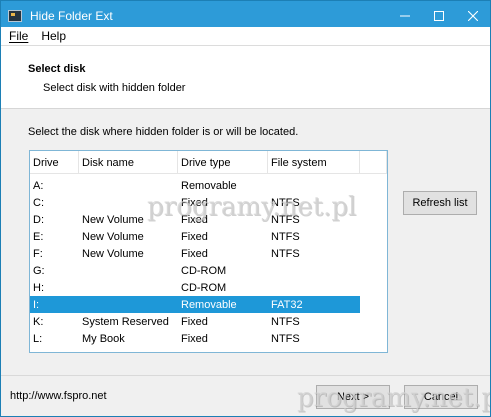  I want to click on column-header-filler, so click(373, 162).